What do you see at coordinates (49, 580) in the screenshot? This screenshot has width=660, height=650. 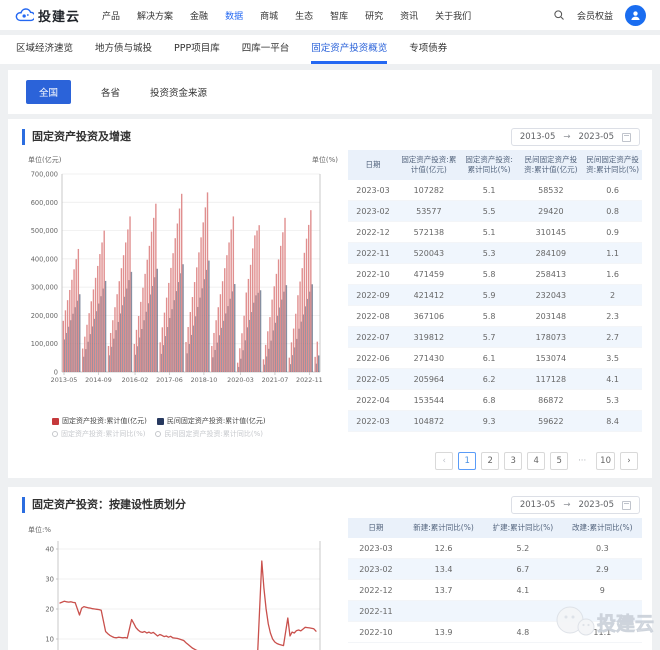 I see `svg-text: 30` at bounding box center [49, 580].